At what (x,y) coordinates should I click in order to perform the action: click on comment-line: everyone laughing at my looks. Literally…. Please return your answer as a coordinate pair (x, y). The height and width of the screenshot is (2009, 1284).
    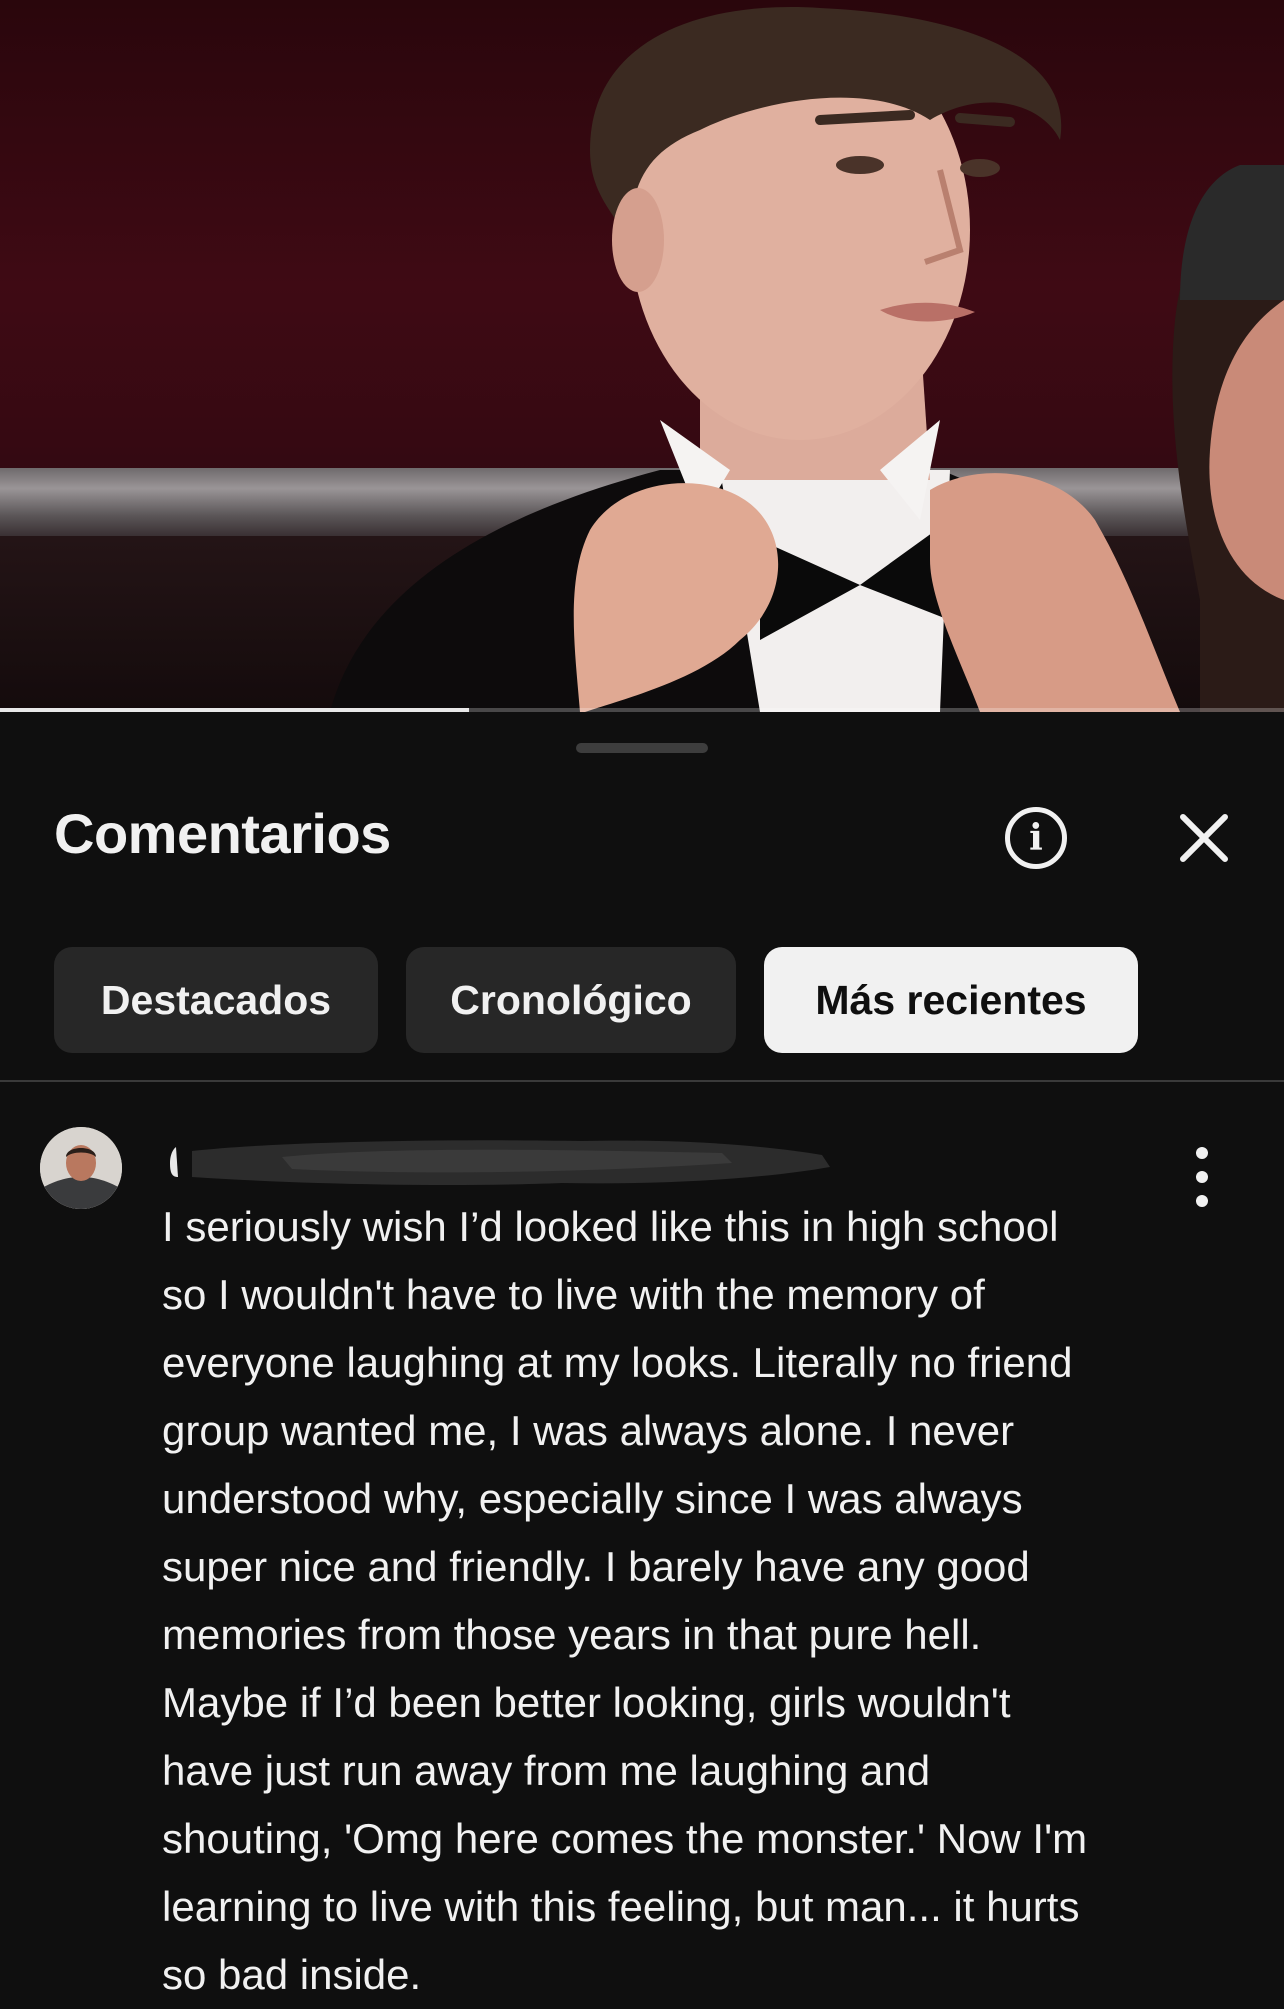
    Looking at the image, I should click on (617, 1362).